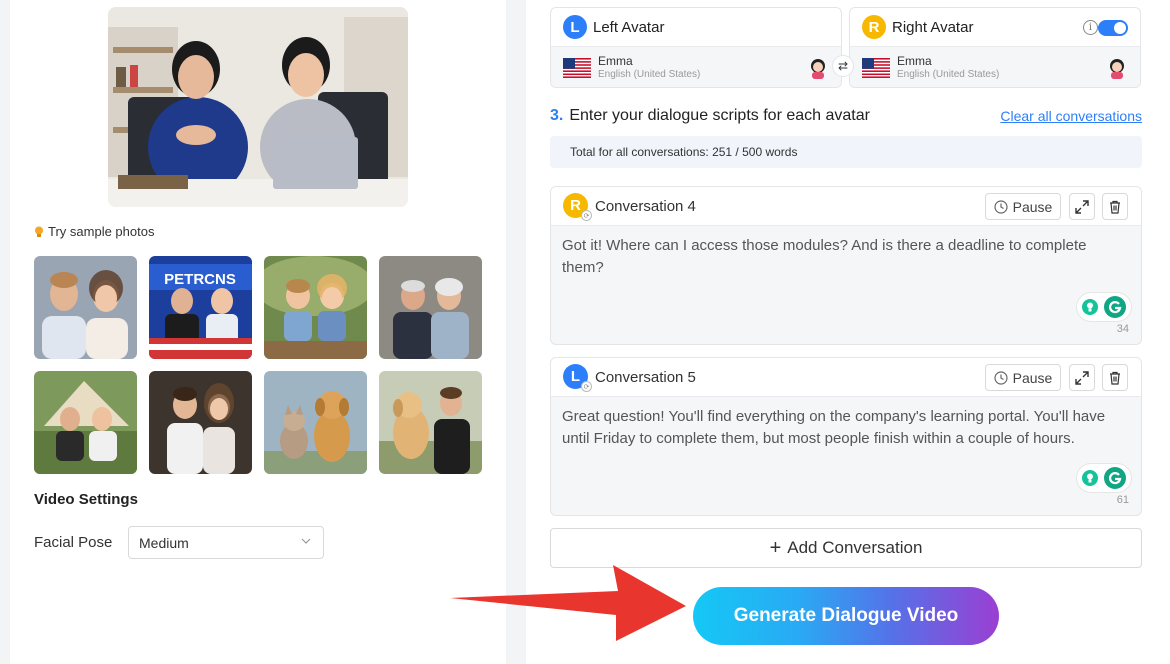 This screenshot has width=1170, height=664. I want to click on facial-pose-label: Facial Pose, so click(73, 542).